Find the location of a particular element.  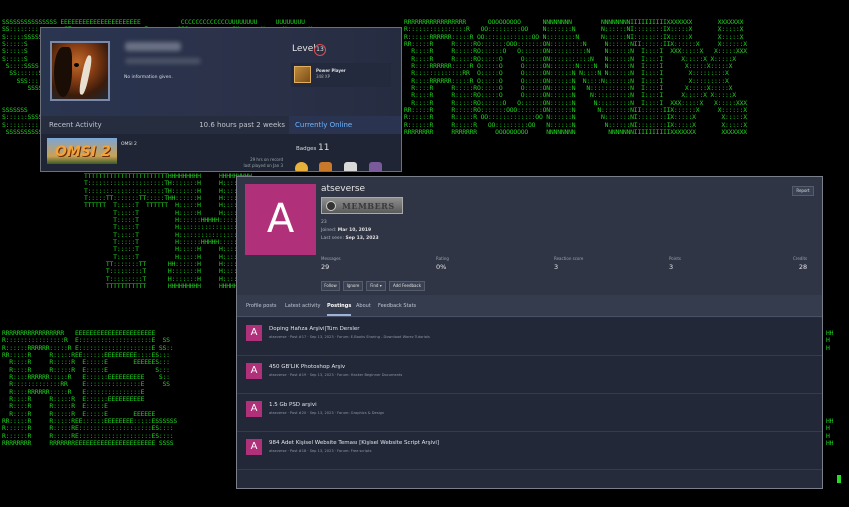

post-title: Doping Hafıza Arşivi|Tüm Dersler is located at coordinates (314, 329).